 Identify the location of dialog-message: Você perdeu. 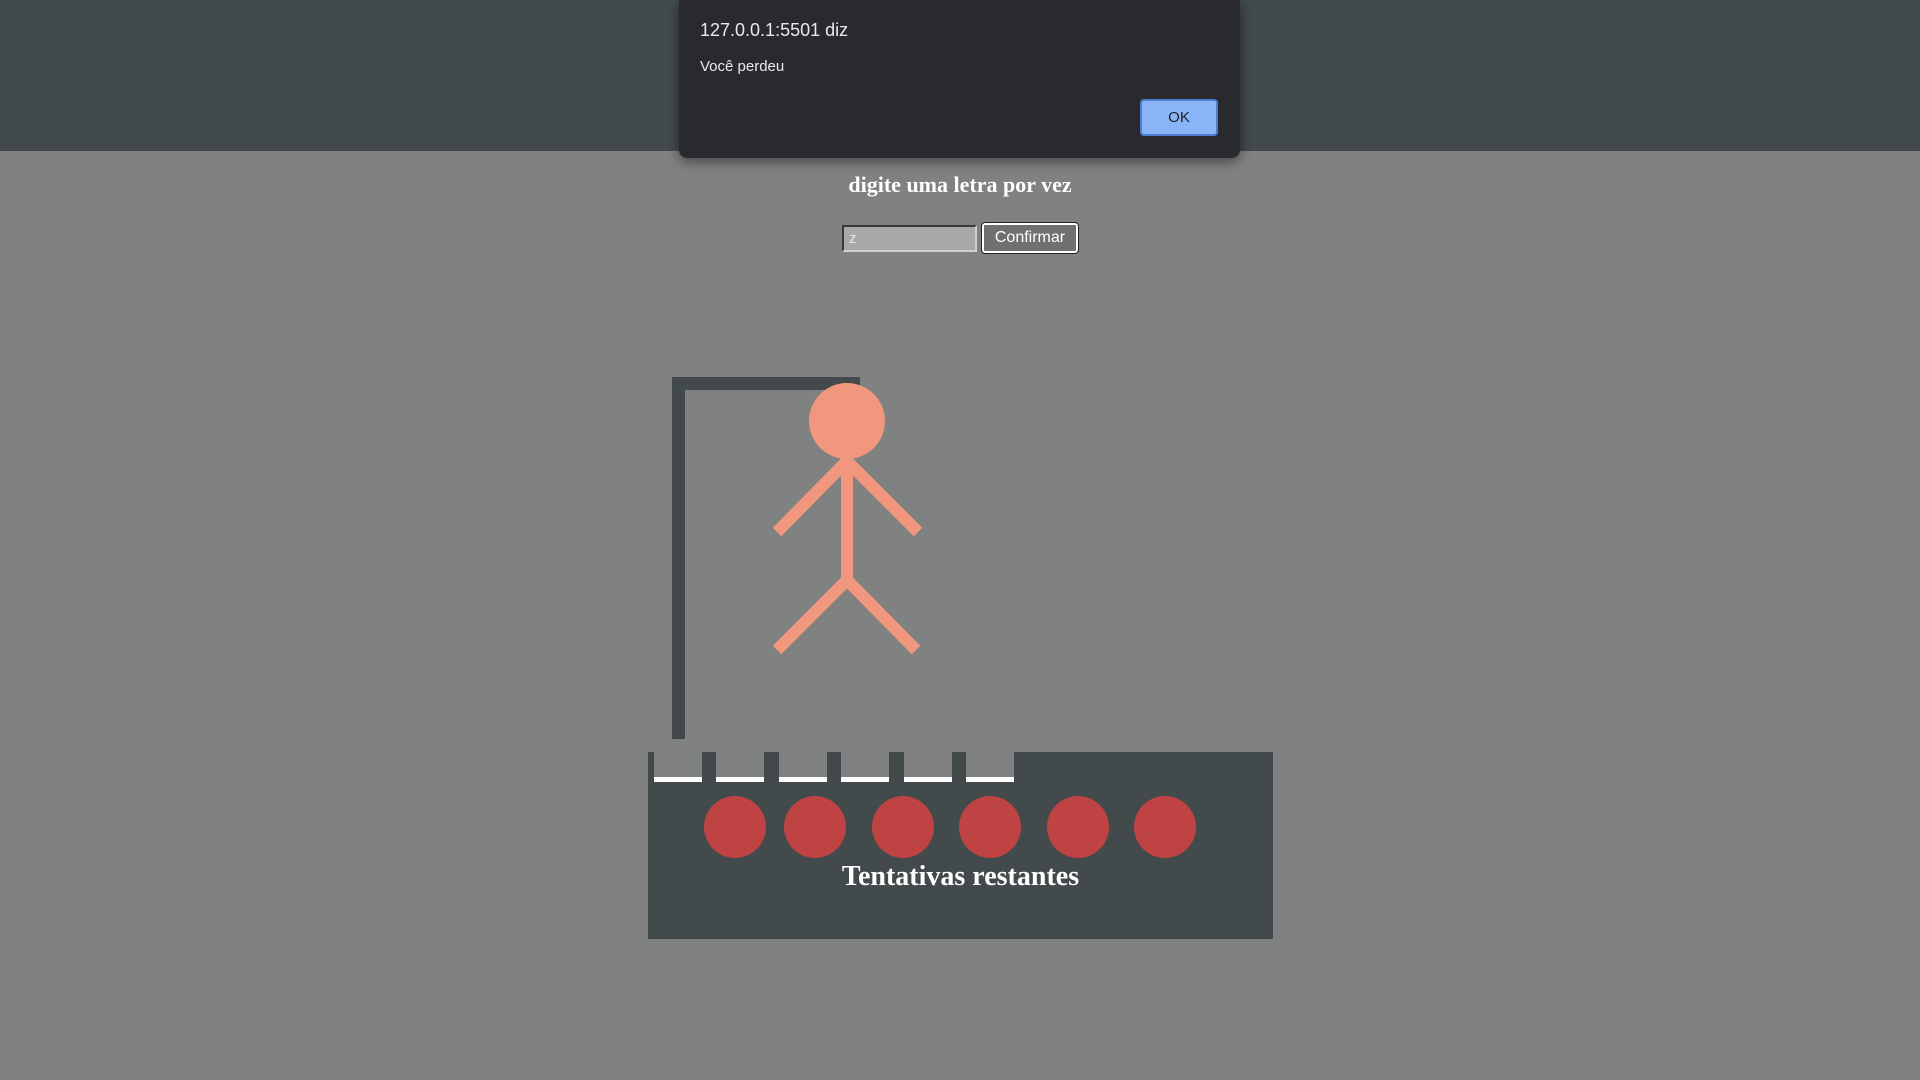
(742, 66).